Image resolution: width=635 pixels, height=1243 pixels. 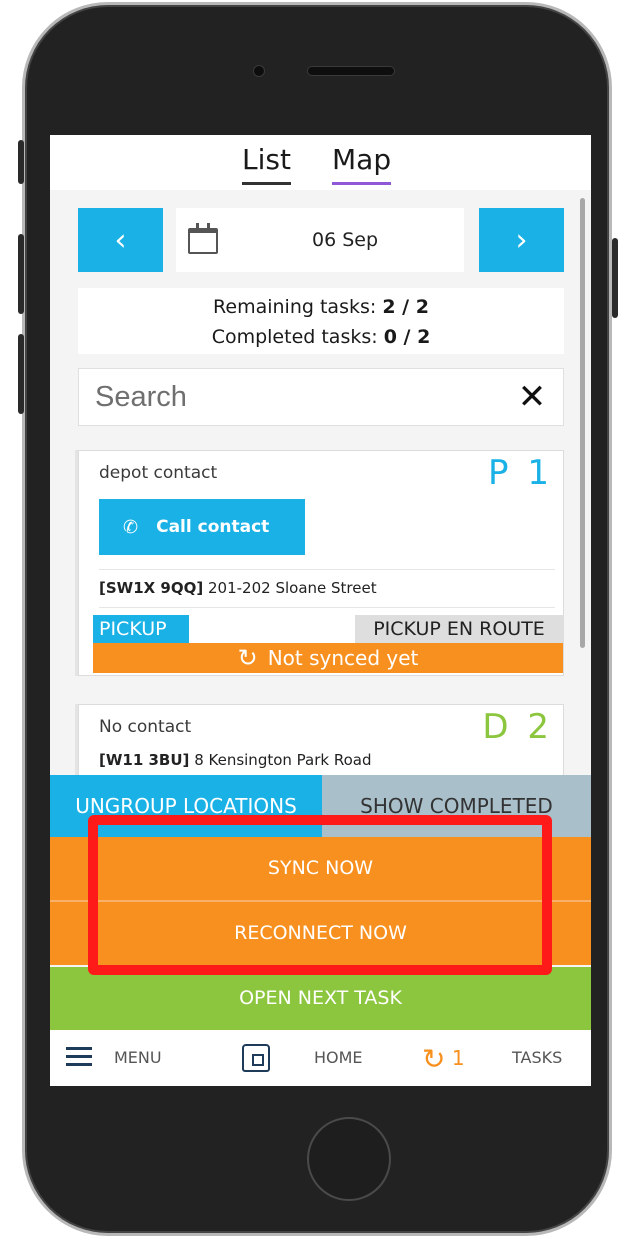 What do you see at coordinates (158, 473) in the screenshot?
I see `task-contact: depot contact` at bounding box center [158, 473].